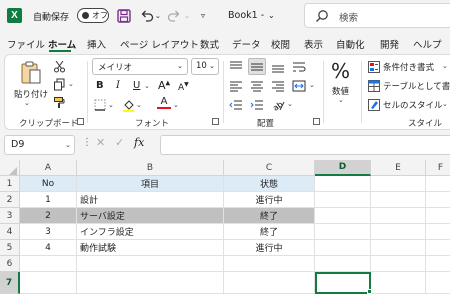 The height and width of the screenshot is (294, 450). I want to click on column-header-c: C, so click(269, 168).